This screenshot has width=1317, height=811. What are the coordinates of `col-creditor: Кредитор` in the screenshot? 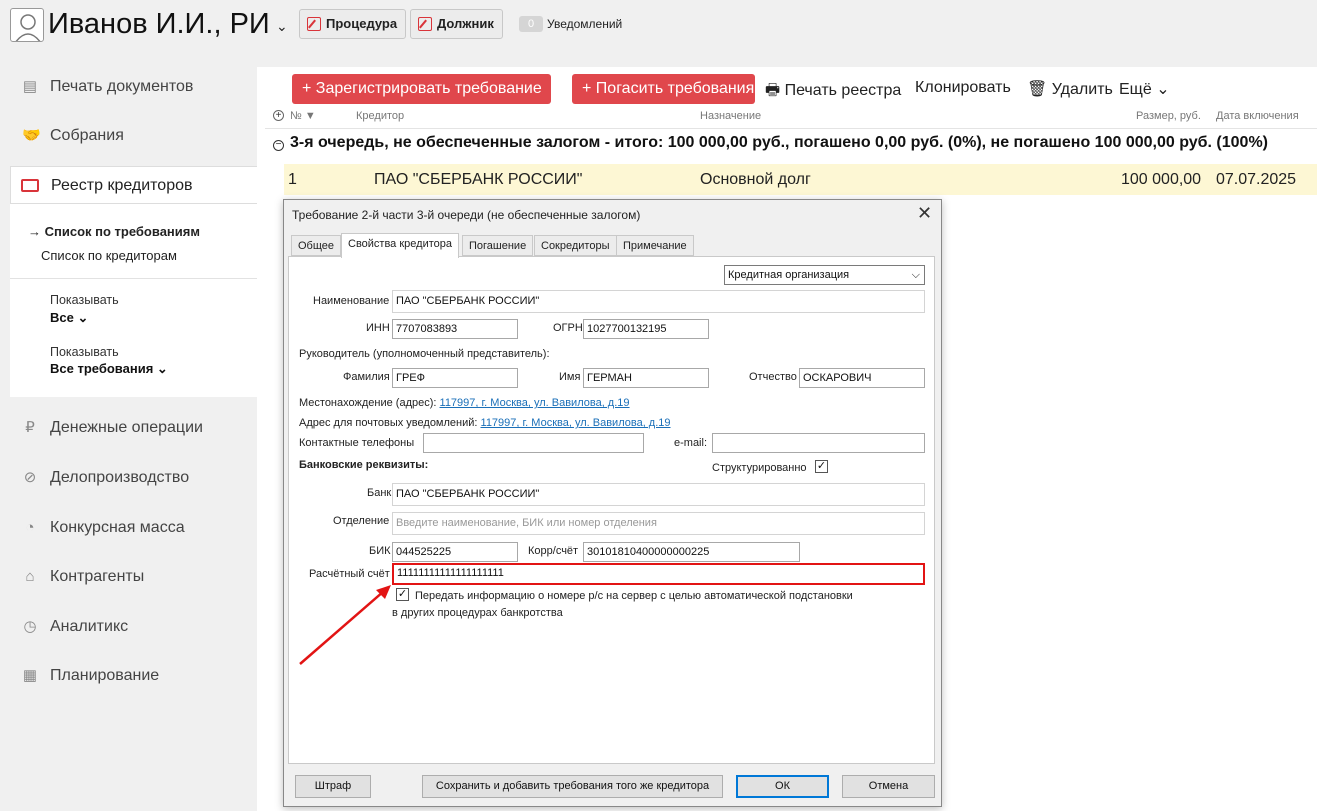 It's located at (380, 116).